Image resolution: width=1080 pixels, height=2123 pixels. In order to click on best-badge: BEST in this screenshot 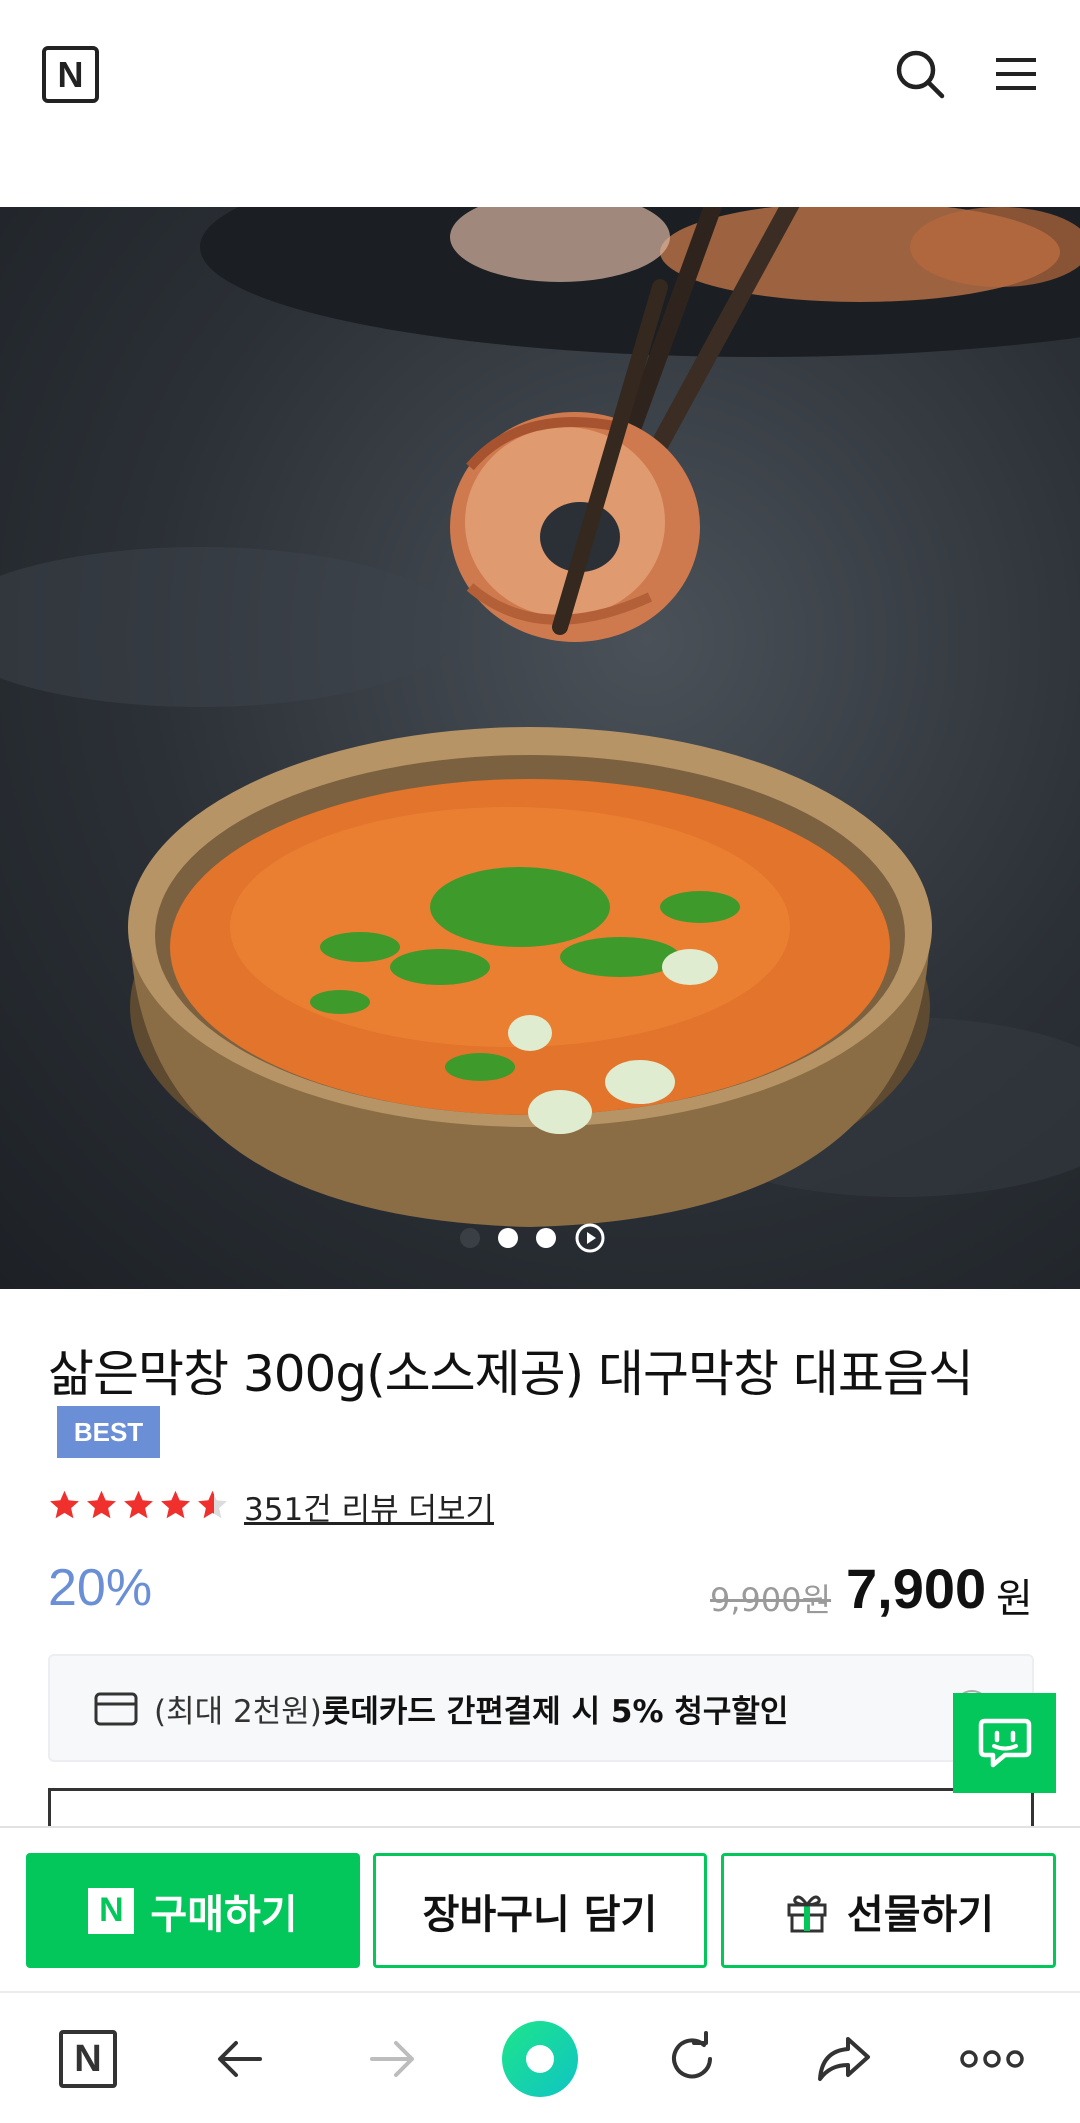, I will do `click(108, 1432)`.